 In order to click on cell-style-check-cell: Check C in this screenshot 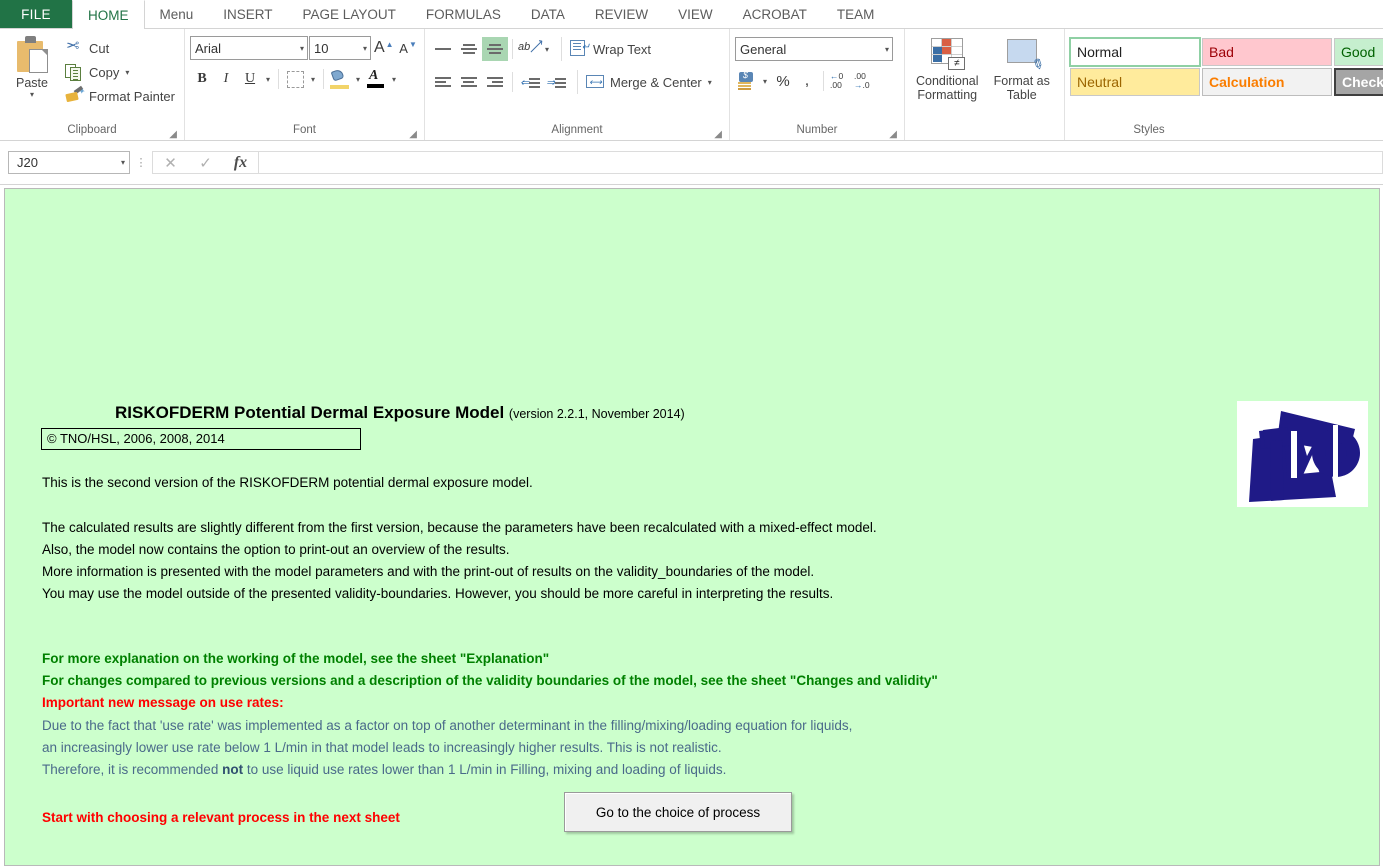, I will do `click(1358, 82)`.